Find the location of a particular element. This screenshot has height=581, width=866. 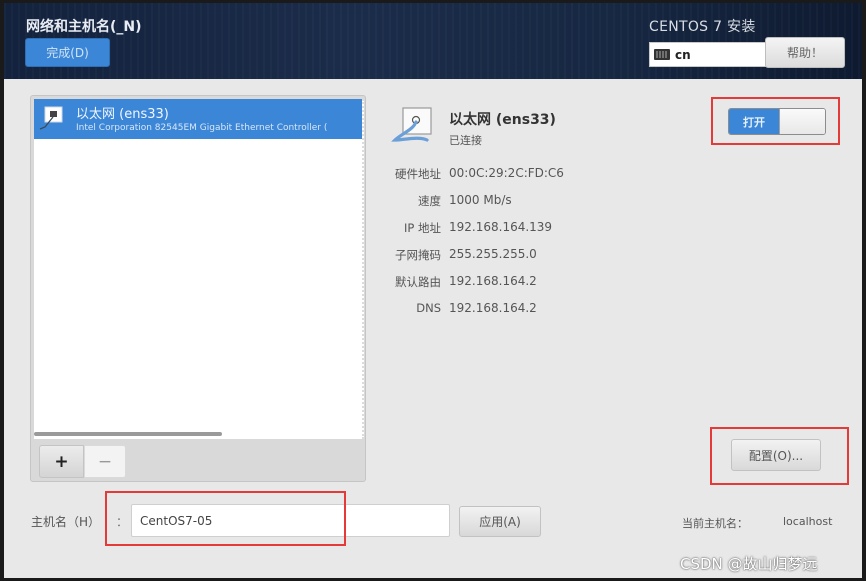

property-row: 硬件地址 00:0C:29:2C:FD:C6 is located at coordinates (524, 176).